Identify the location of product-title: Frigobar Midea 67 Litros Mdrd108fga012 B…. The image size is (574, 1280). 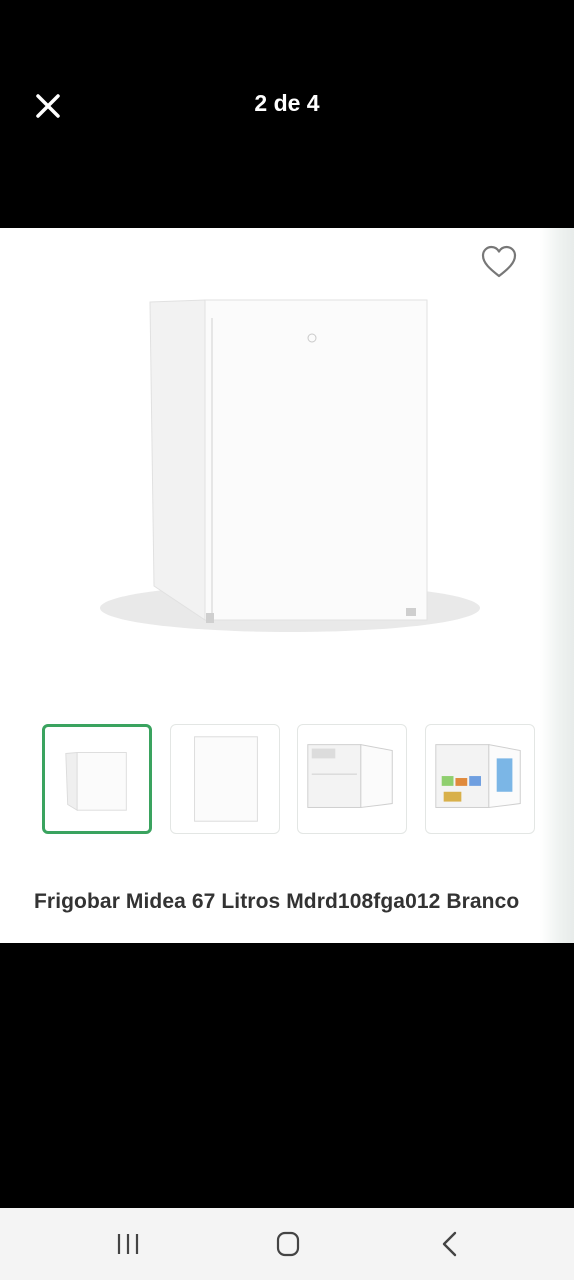
(277, 901).